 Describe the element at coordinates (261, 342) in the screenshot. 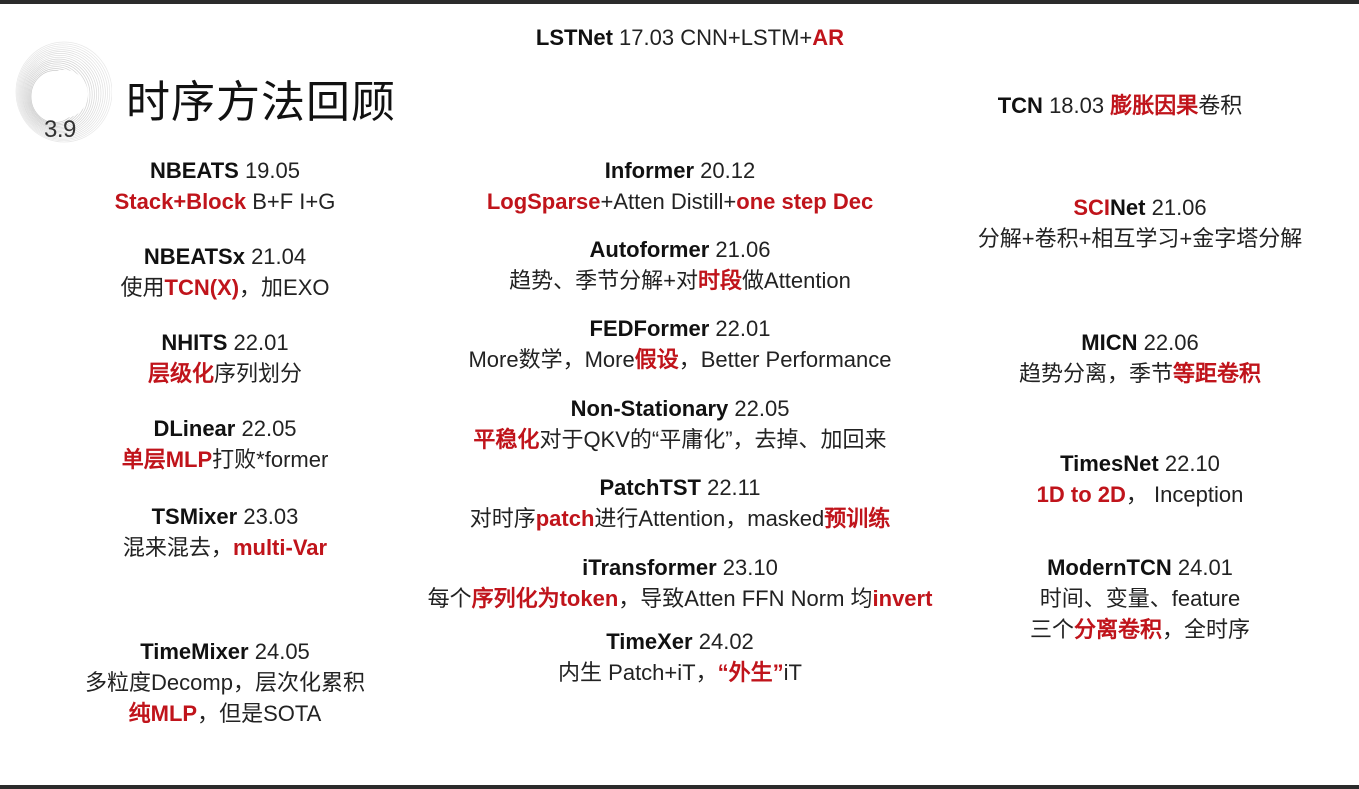

I see `model-version: 22.01` at that location.